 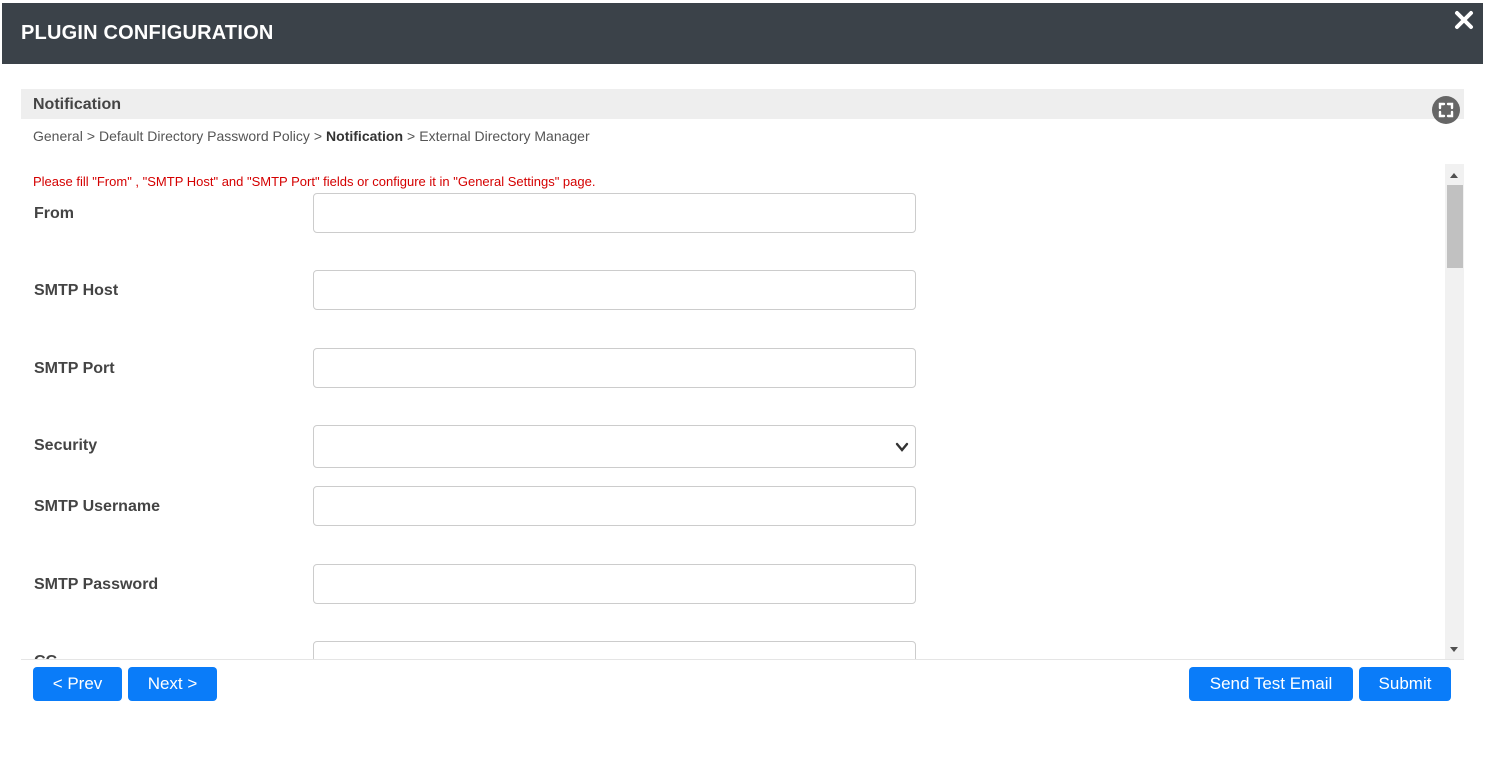 I want to click on section-header: Notification, so click(x=742, y=106).